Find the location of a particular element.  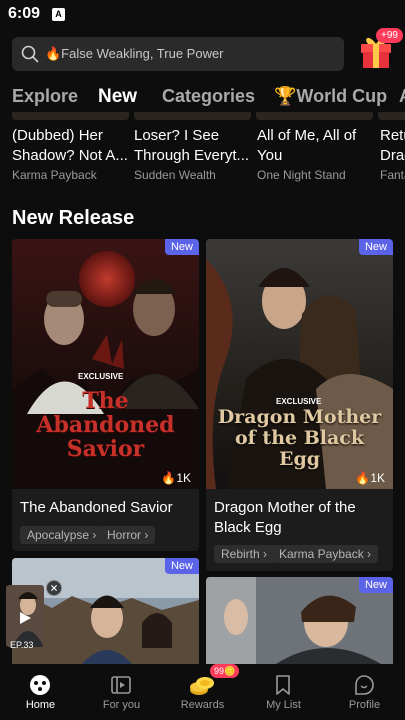

poster-image: New is located at coordinates (299, 620).